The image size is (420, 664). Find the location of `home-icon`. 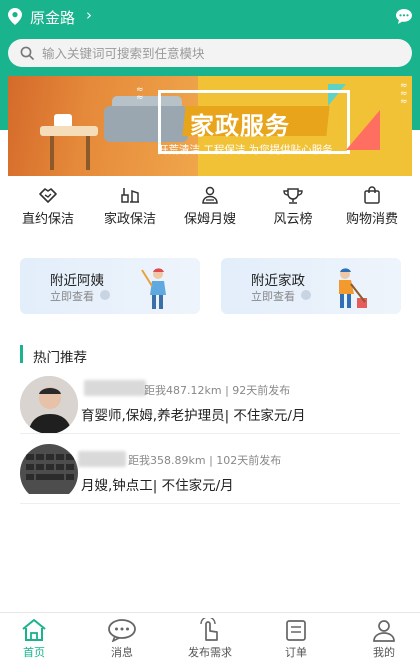

home-icon is located at coordinates (34, 630).